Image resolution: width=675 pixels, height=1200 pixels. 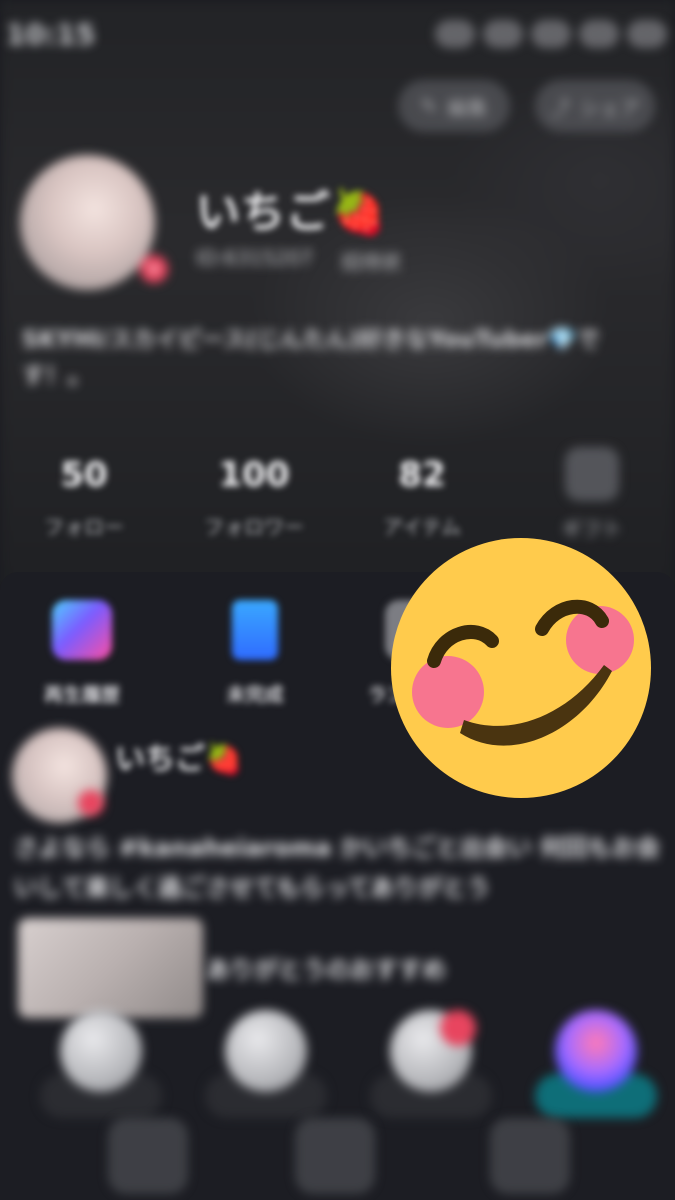 What do you see at coordinates (422, 497) in the screenshot?
I see `stat-items: 82 アイテム` at bounding box center [422, 497].